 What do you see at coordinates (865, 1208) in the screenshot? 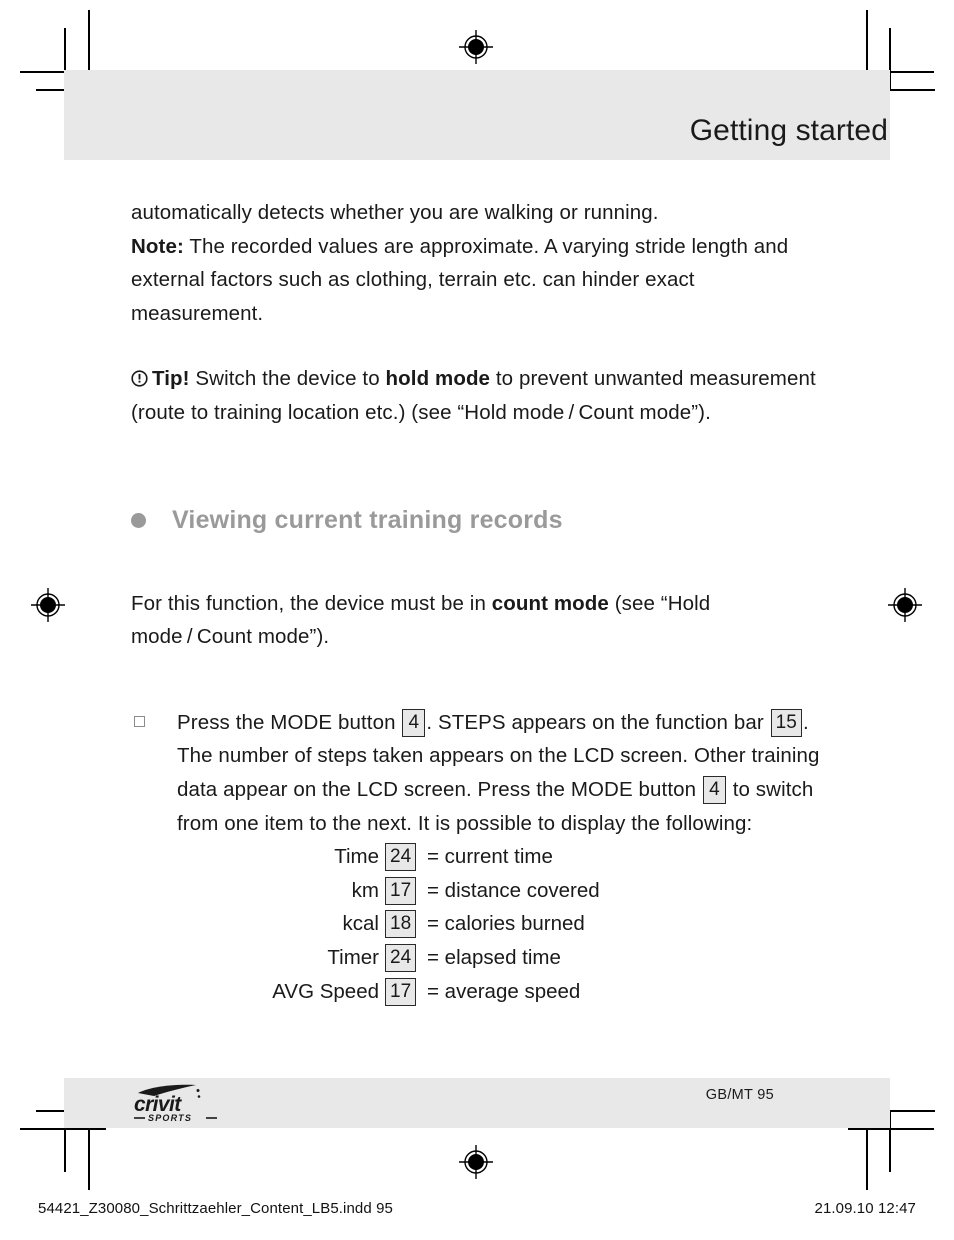
I see `print-slug-right: 21.09.10 12:47` at bounding box center [865, 1208].